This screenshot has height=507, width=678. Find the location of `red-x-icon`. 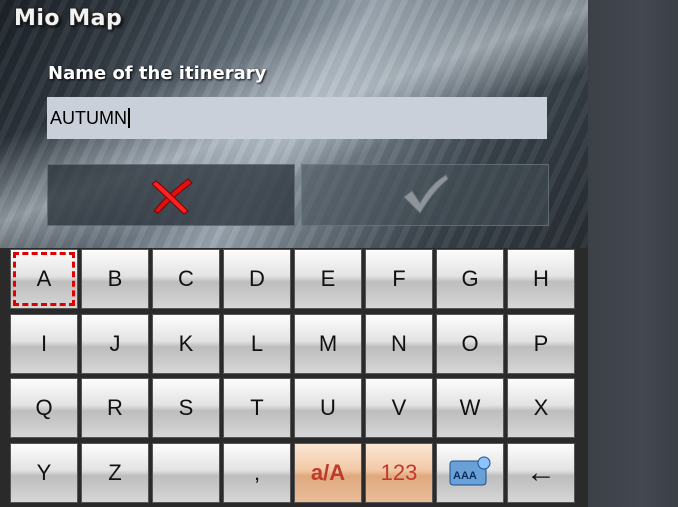

red-x-icon is located at coordinates (172, 196).